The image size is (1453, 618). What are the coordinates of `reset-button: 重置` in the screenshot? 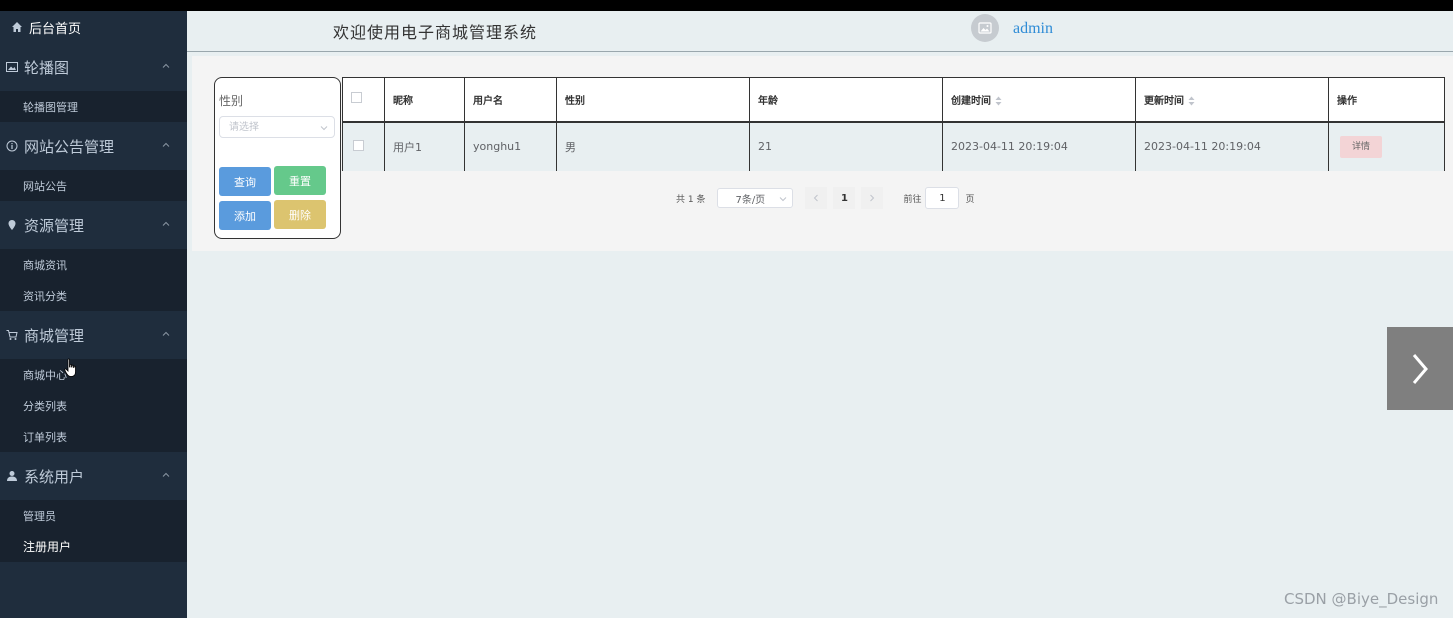 It's located at (300, 180).